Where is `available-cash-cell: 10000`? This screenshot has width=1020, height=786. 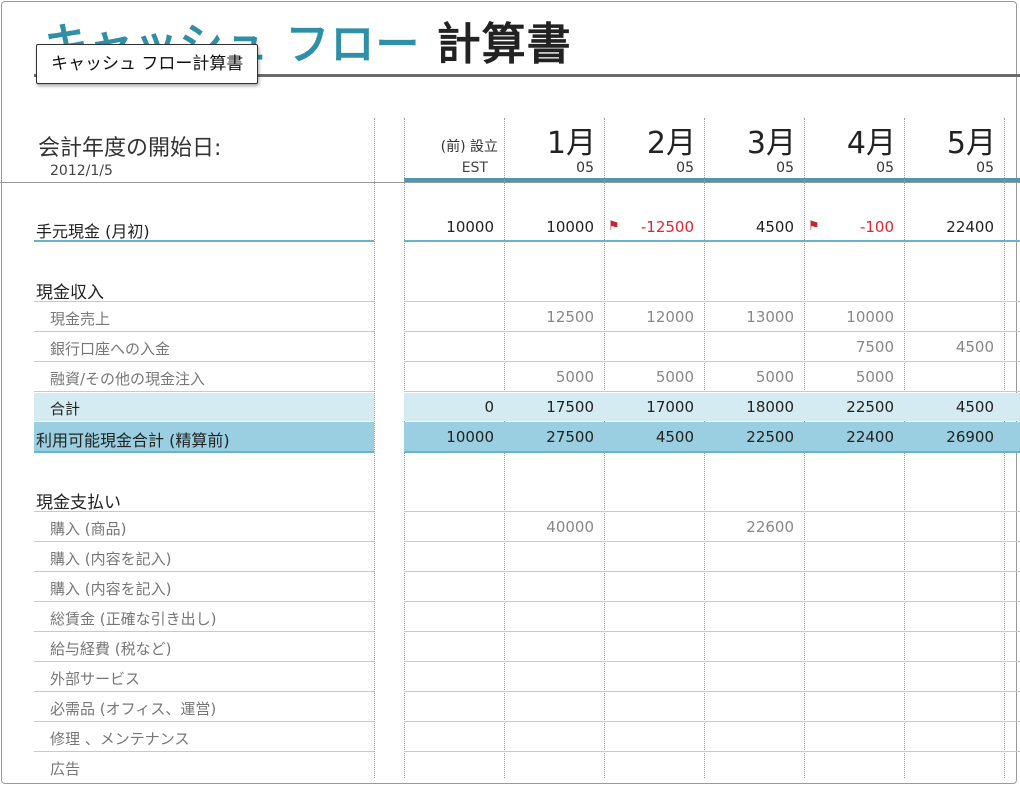
available-cash-cell: 10000 is located at coordinates (449, 437).